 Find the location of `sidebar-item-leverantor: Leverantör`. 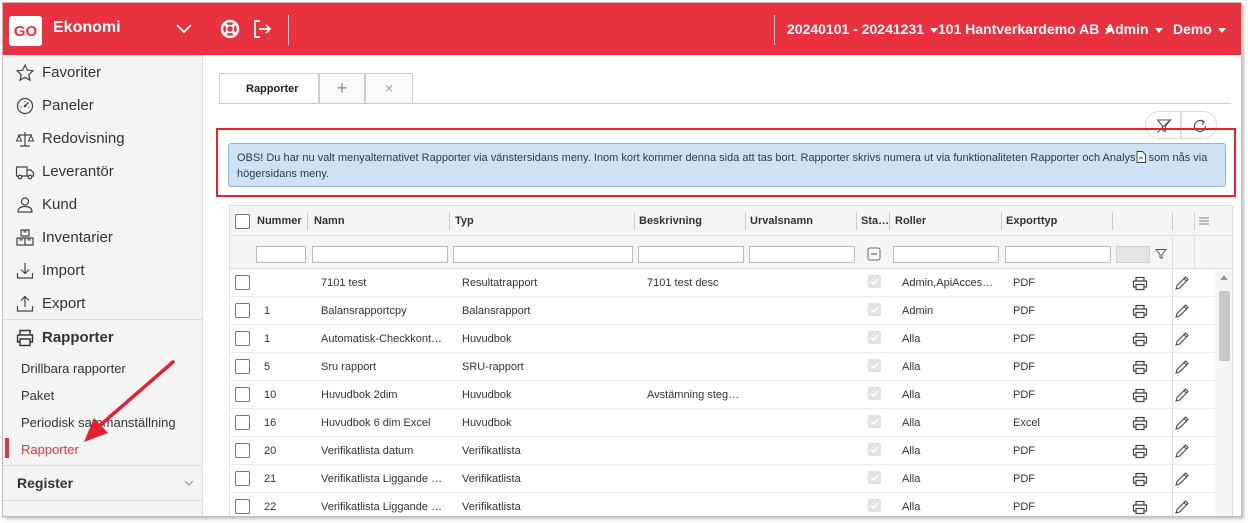

sidebar-item-leverantor: Leverantör is located at coordinates (103, 171).